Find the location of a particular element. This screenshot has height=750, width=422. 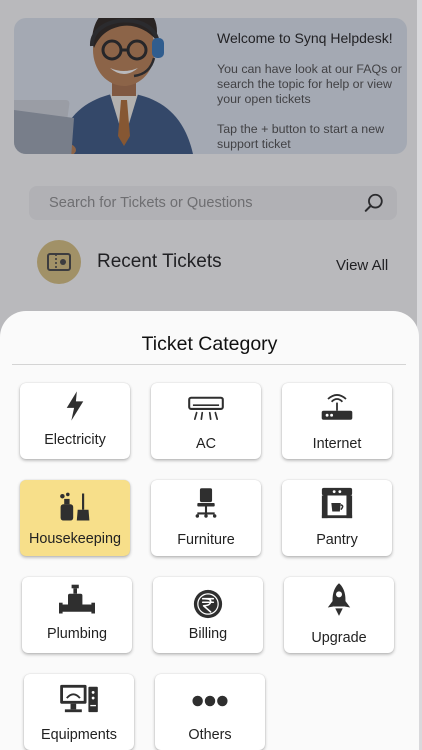

lightning-icon is located at coordinates (75, 406).